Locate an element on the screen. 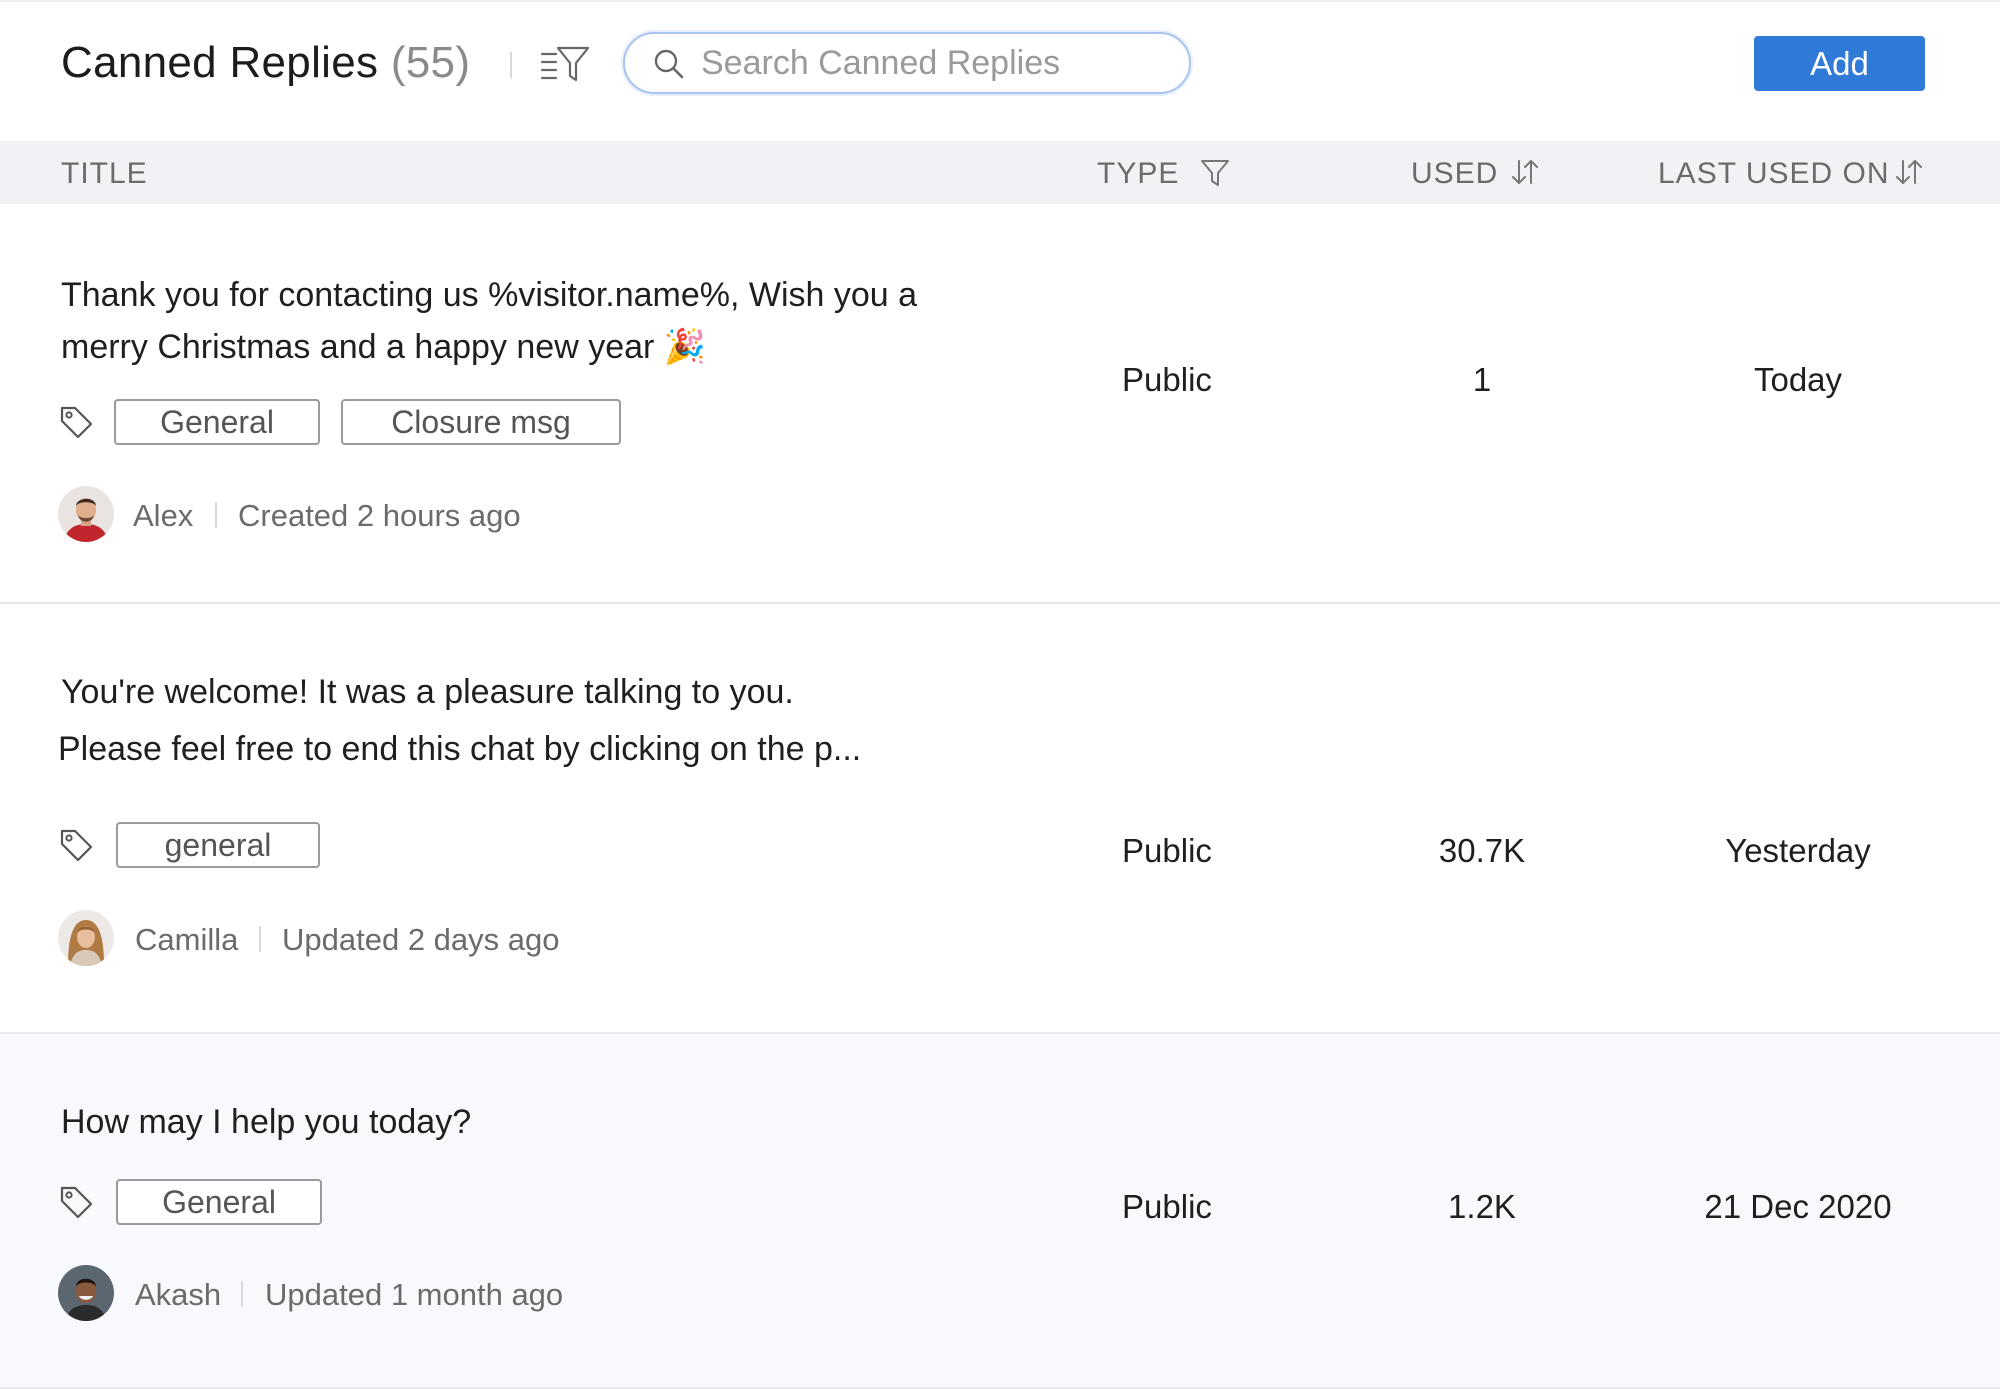  tag: general is located at coordinates (218, 845).